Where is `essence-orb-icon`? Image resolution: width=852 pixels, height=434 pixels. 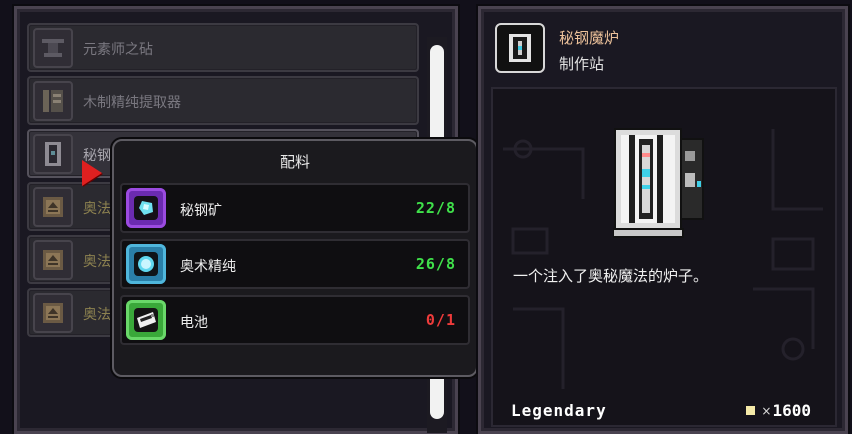
essence-orb-icon is located at coordinates (146, 264).